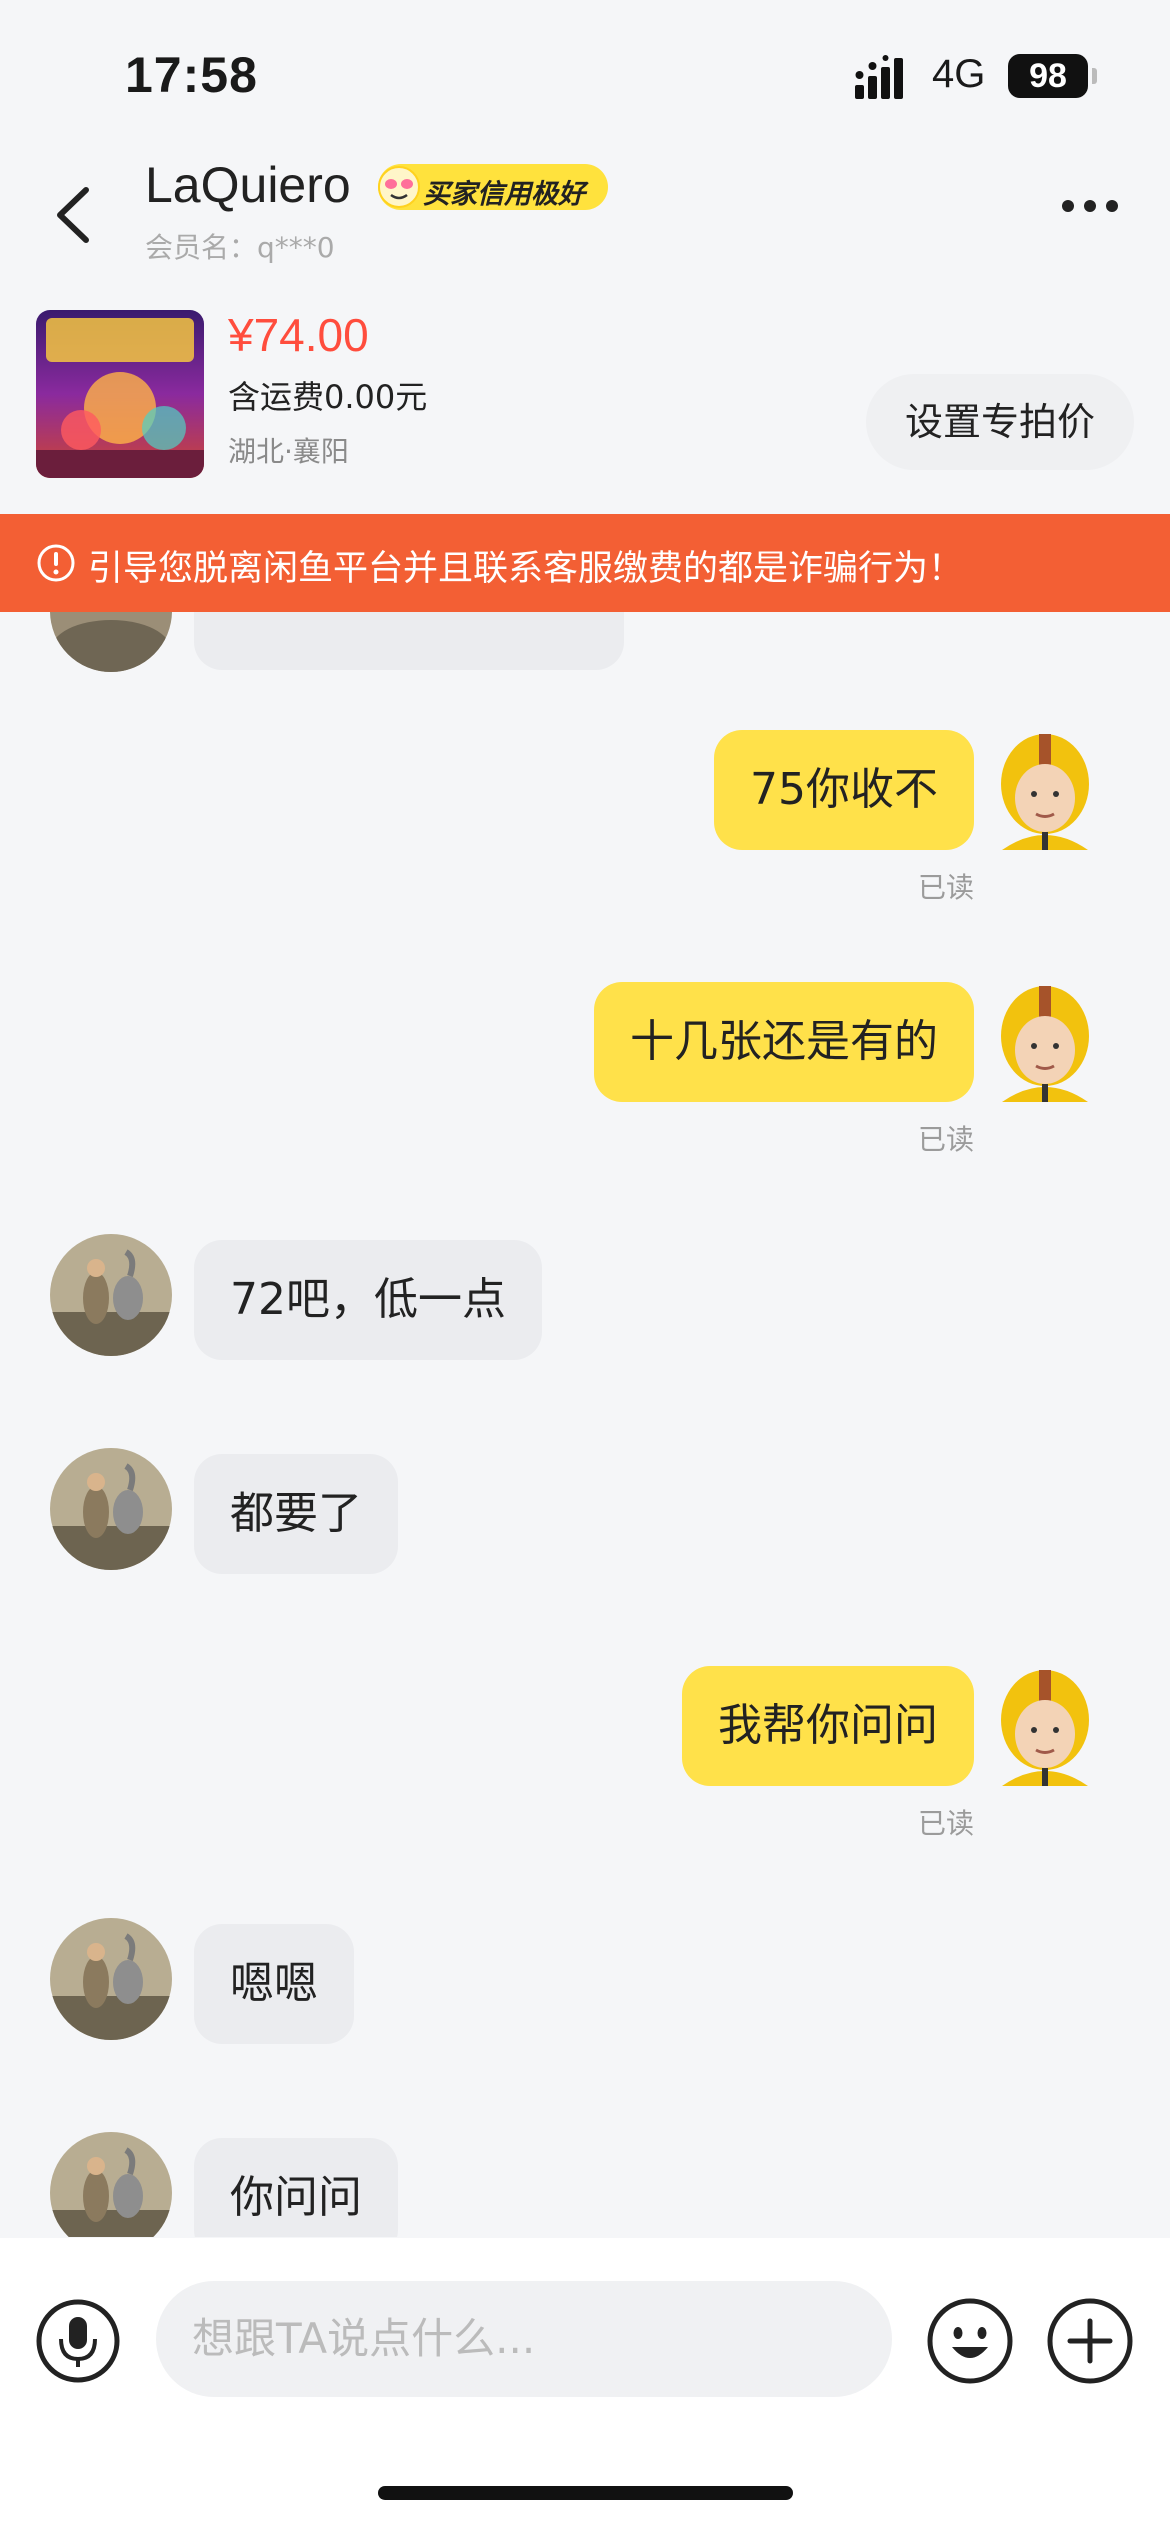 The width and height of the screenshot is (1170, 2532). What do you see at coordinates (298, 335) in the screenshot?
I see `product-price: ¥74.00` at bounding box center [298, 335].